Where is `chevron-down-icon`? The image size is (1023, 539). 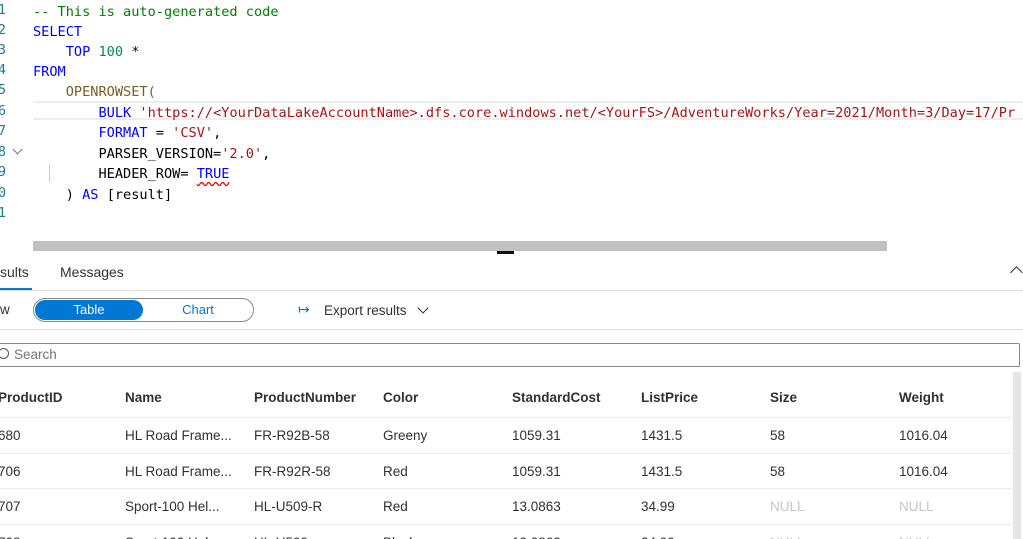 chevron-down-icon is located at coordinates (423, 308).